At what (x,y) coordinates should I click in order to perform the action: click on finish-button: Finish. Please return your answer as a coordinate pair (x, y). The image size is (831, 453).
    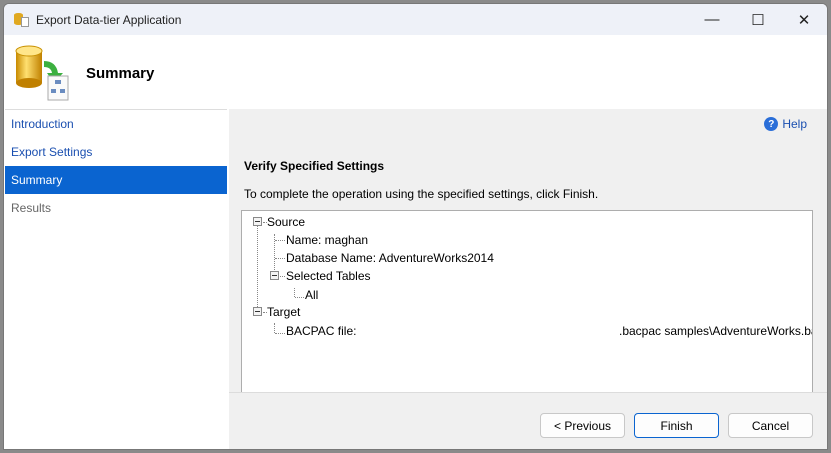
    Looking at the image, I should click on (676, 425).